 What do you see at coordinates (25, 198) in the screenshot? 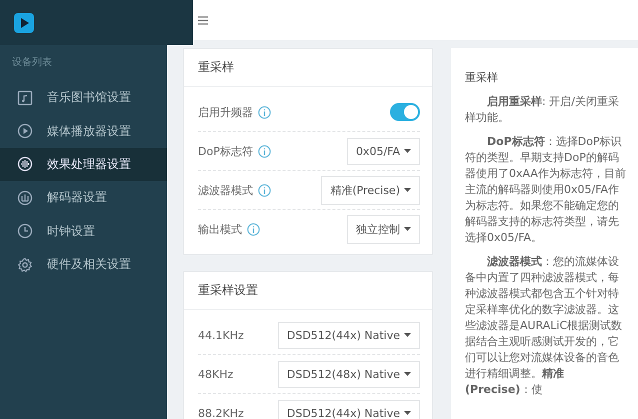
I see `decoder-icon` at bounding box center [25, 198].